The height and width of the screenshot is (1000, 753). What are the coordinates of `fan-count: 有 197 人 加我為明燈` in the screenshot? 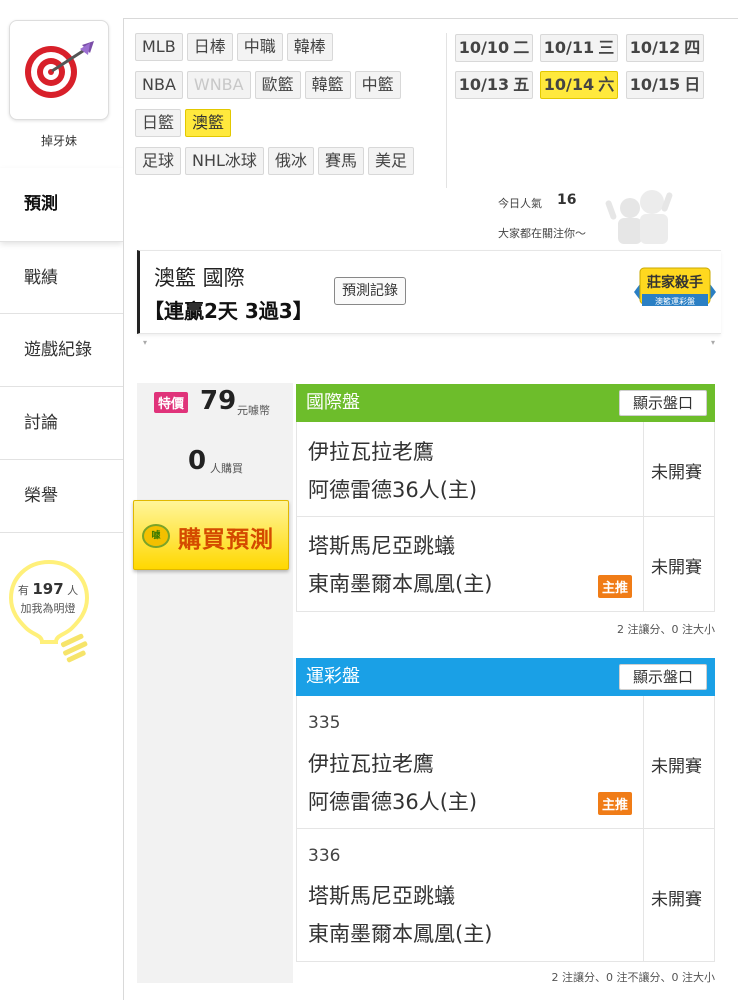 It's located at (48, 599).